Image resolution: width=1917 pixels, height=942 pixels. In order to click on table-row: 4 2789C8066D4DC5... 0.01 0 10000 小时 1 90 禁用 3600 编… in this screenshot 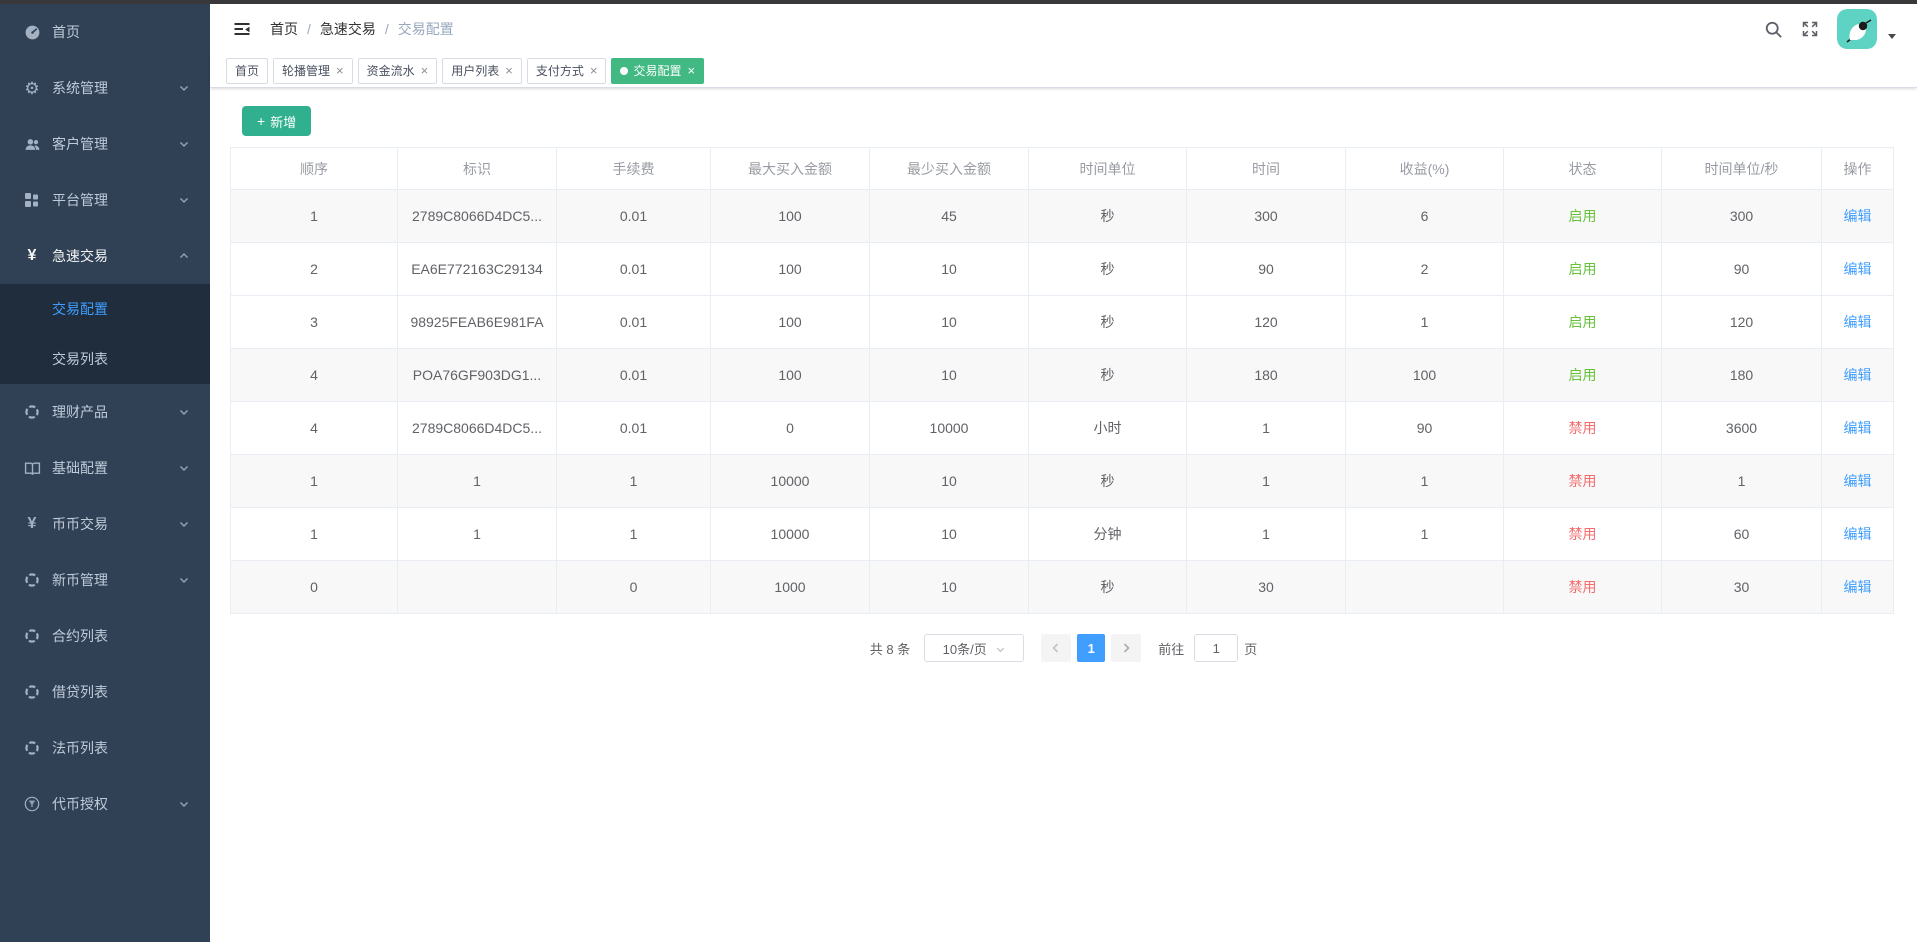, I will do `click(1062, 428)`.